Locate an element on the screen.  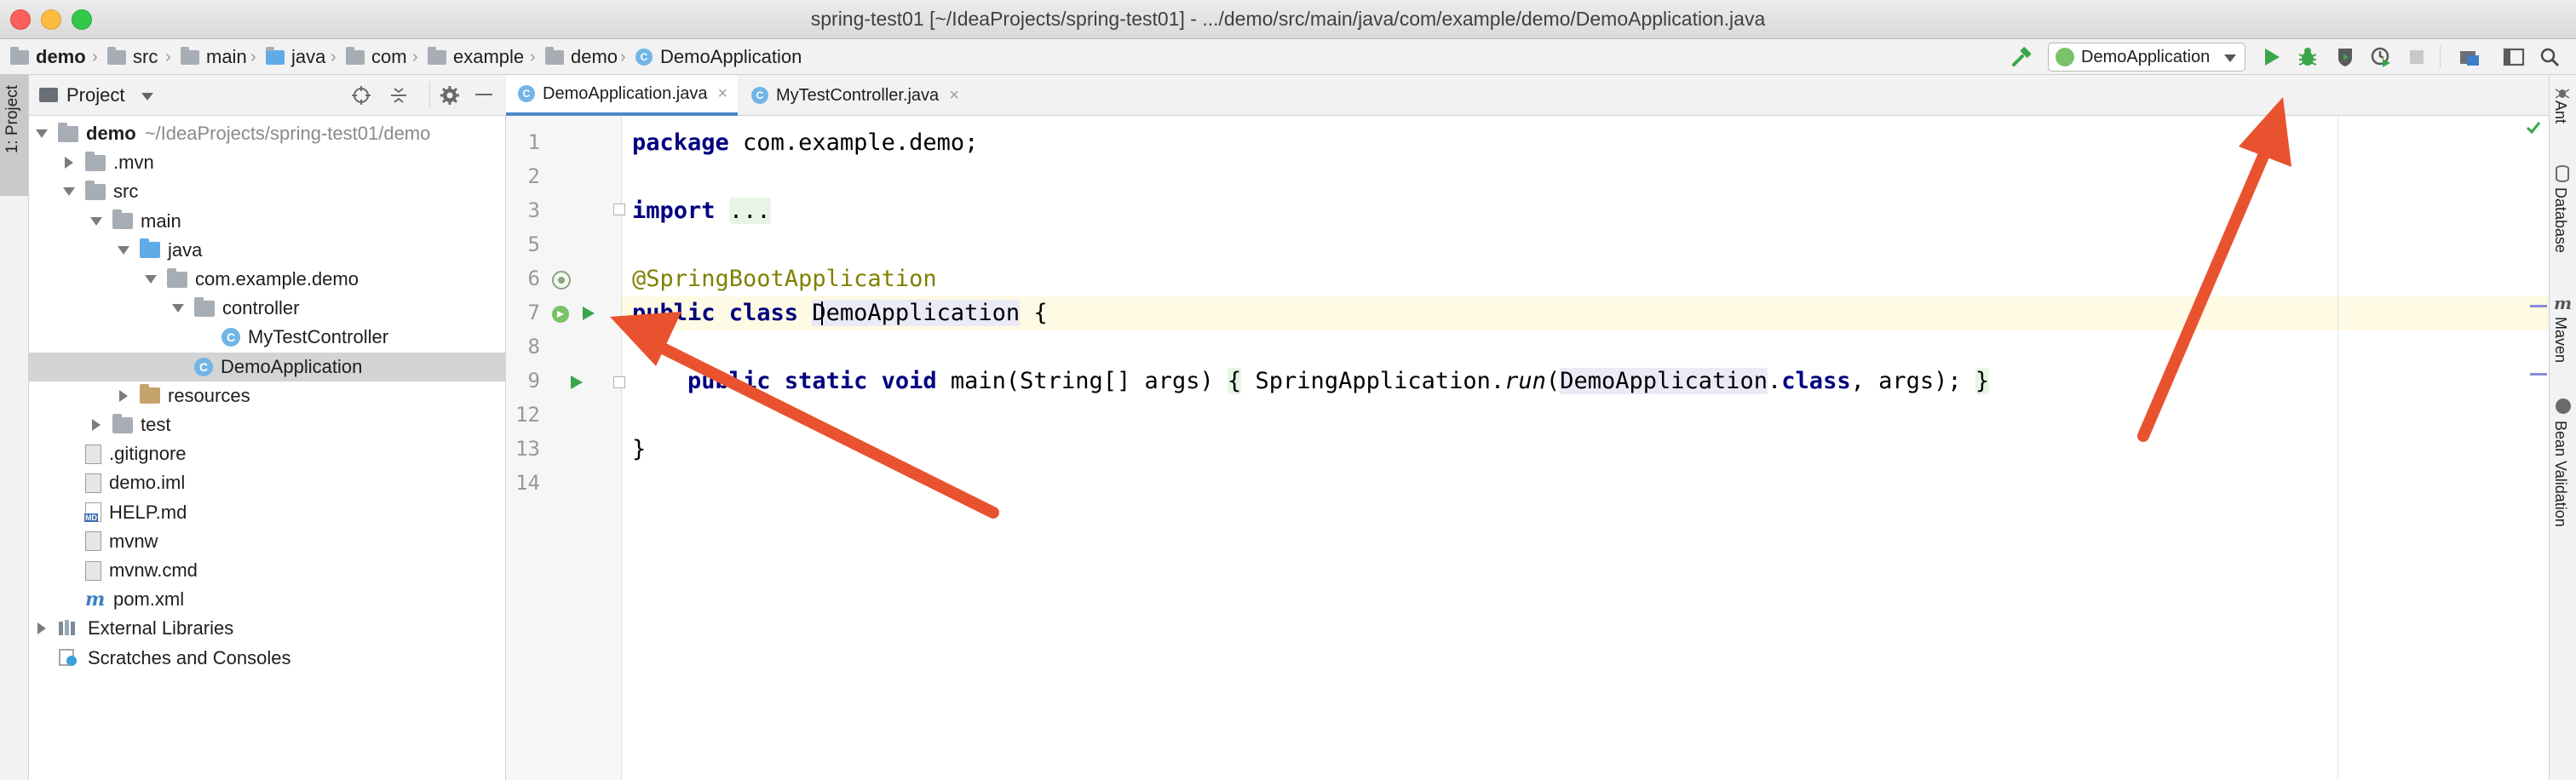
tree-item: controller is located at coordinates (267, 308).